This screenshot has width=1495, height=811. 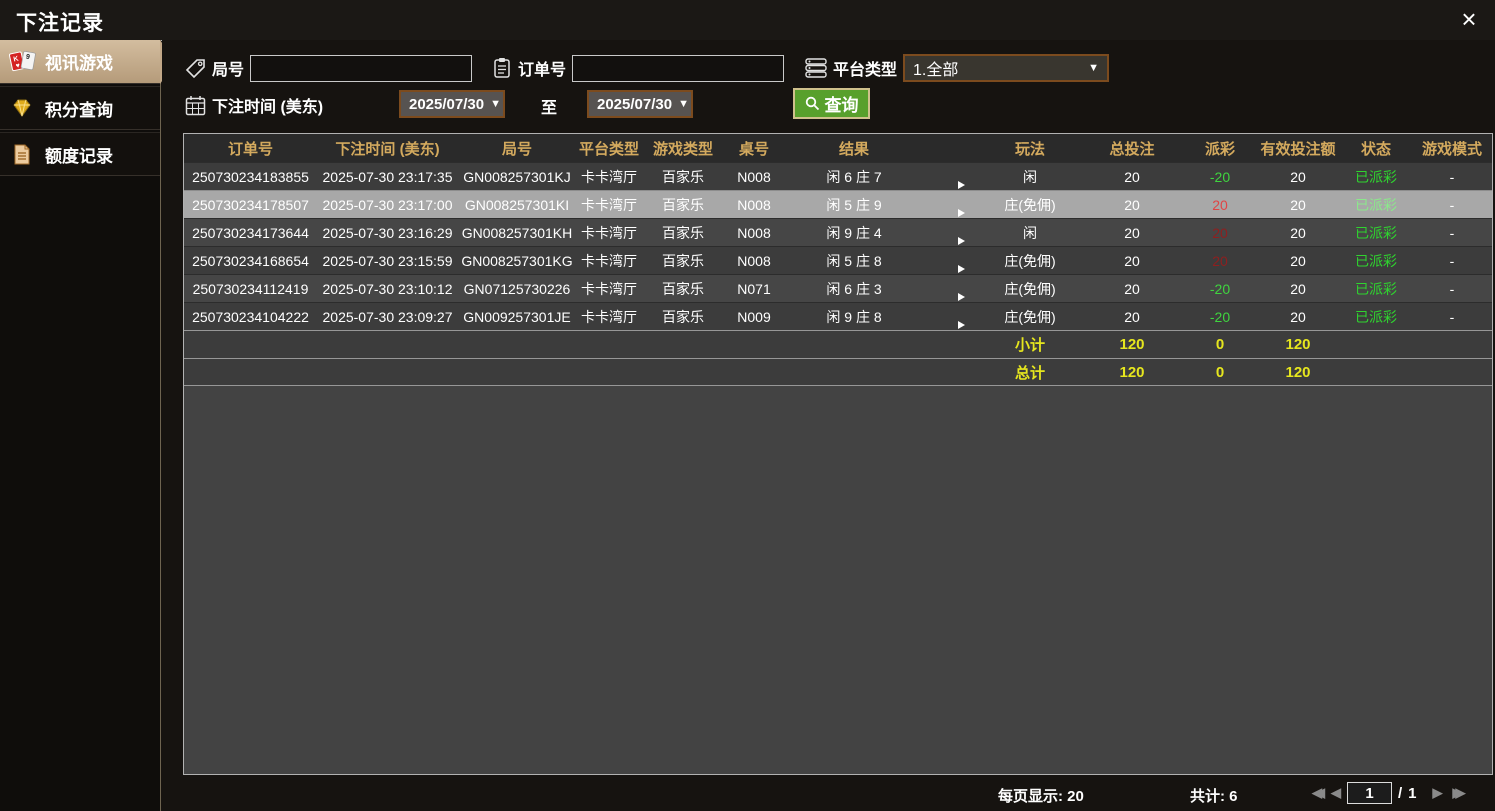 What do you see at coordinates (387, 149) in the screenshot?
I see `col-header-time: 下注时间 (美东)` at bounding box center [387, 149].